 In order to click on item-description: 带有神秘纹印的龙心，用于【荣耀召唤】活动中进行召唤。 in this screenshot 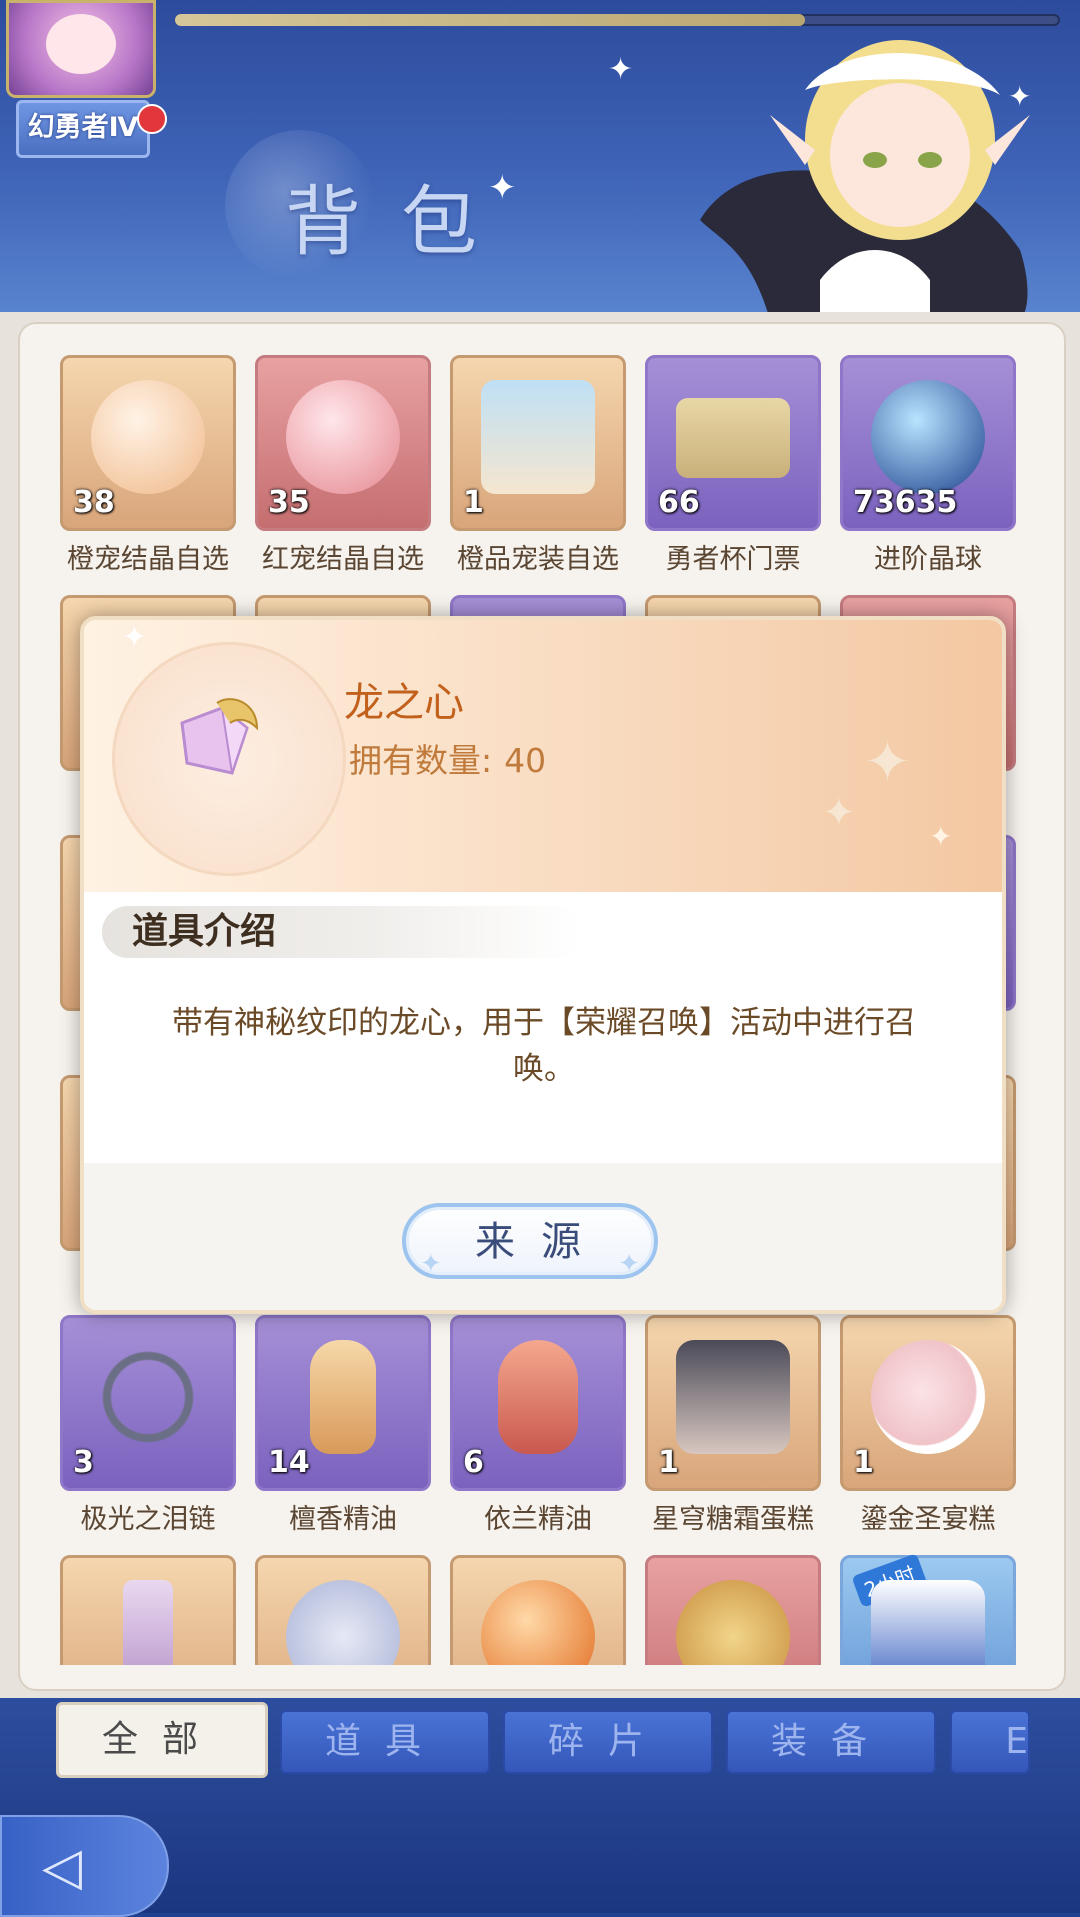, I will do `click(544, 1046)`.